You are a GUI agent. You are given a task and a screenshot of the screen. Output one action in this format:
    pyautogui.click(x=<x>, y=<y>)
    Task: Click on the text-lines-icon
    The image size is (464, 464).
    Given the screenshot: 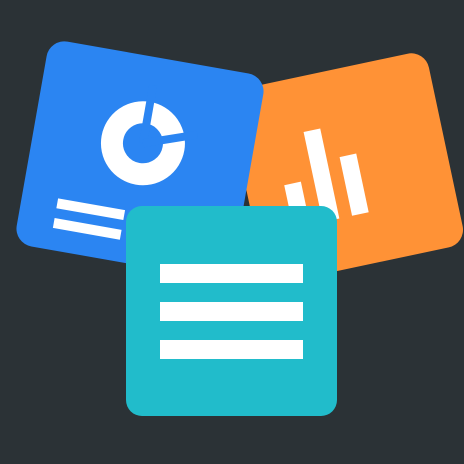 What is the action you would take?
    pyautogui.click(x=231, y=311)
    